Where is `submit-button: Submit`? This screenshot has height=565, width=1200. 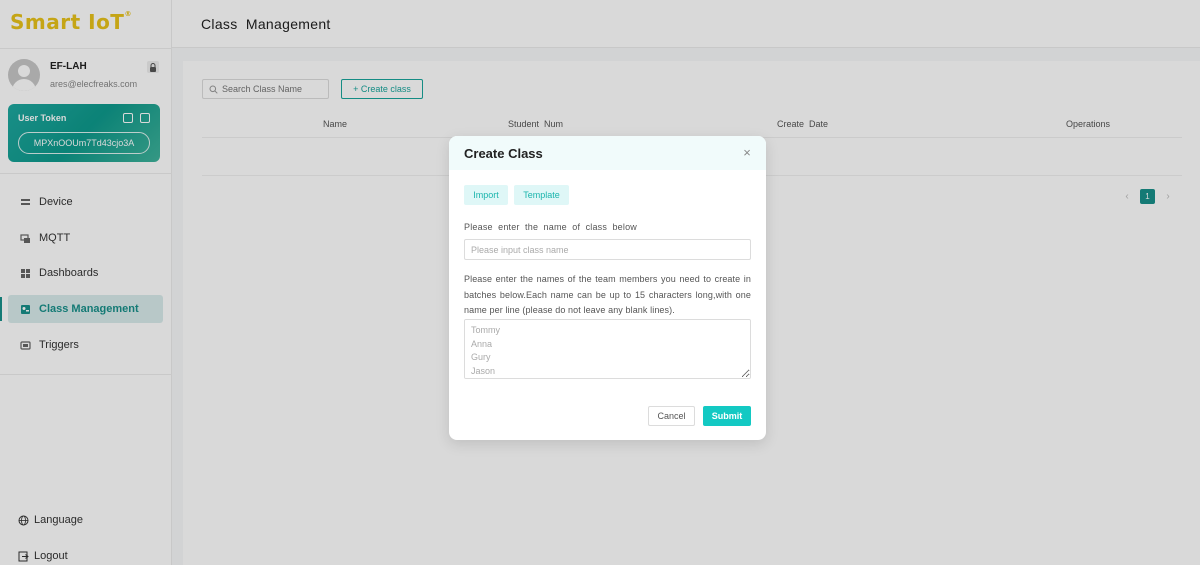 submit-button: Submit is located at coordinates (727, 416).